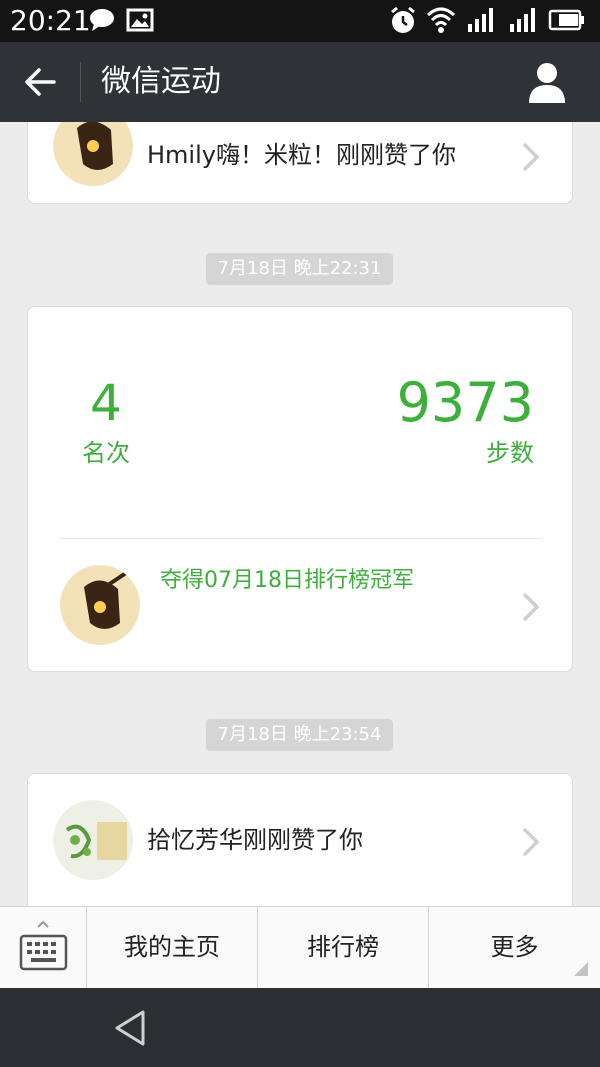  What do you see at coordinates (299, 269) in the screenshot?
I see `timestamp: 7月18日 晚上22:31` at bounding box center [299, 269].